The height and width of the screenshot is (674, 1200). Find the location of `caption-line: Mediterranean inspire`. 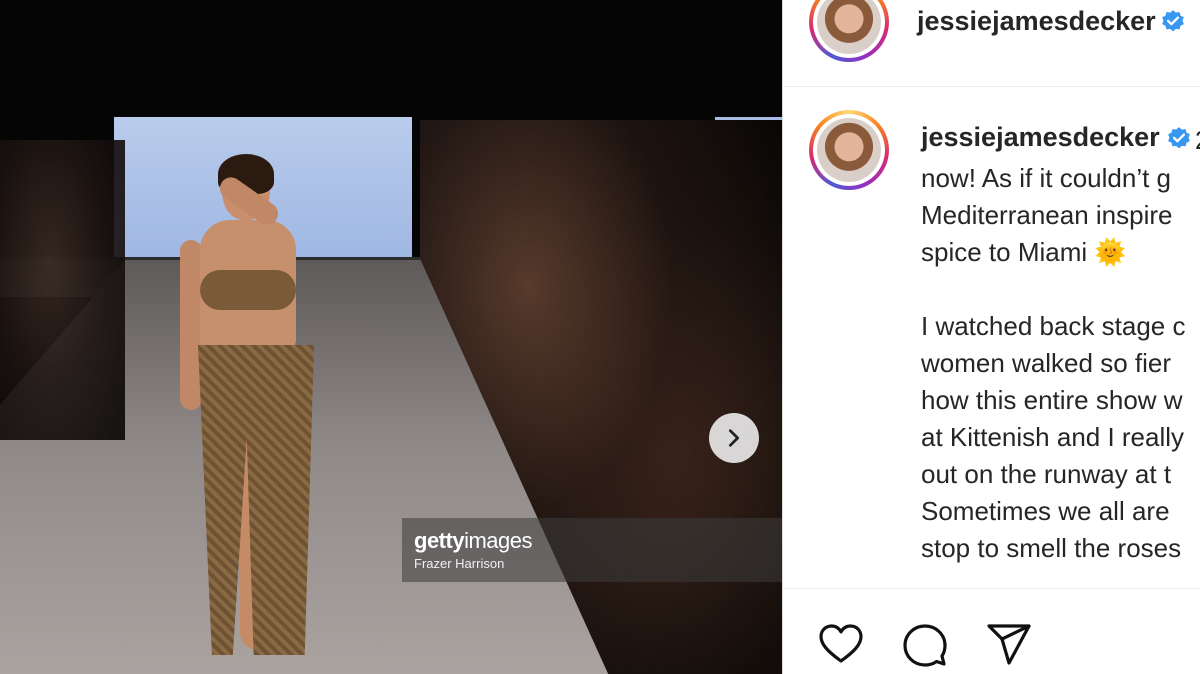

caption-line: Mediterranean inspire is located at coordinates (1047, 215).